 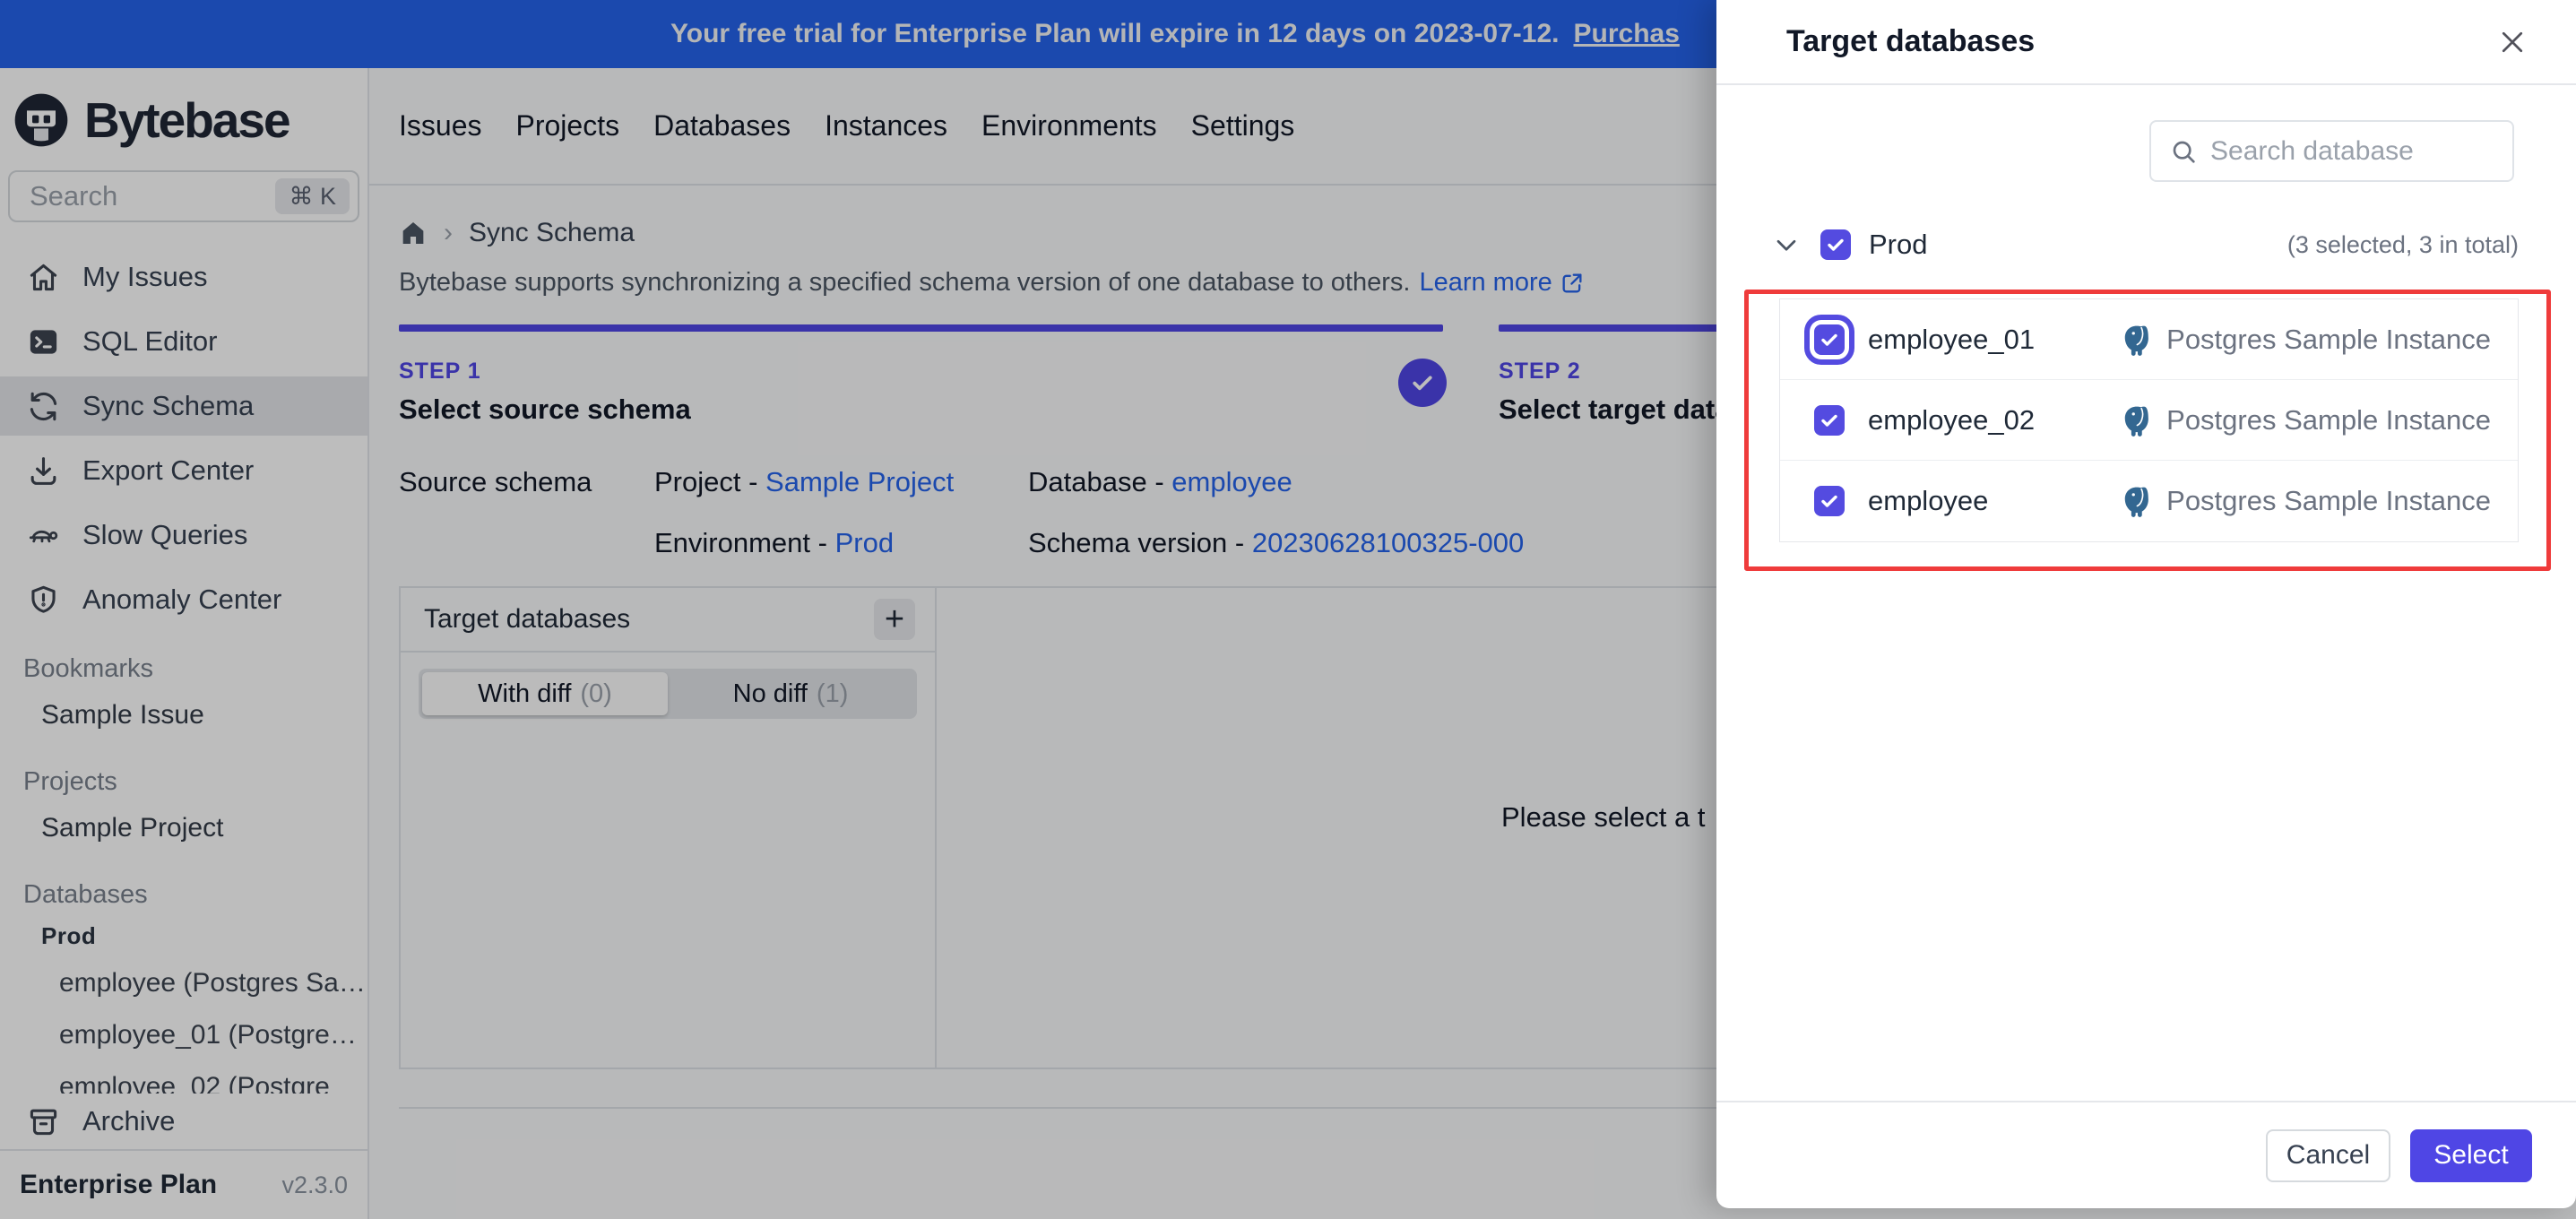 What do you see at coordinates (2144, 245) in the screenshot?
I see `environment-group-row: Prod (3 selected, 3 in total)` at bounding box center [2144, 245].